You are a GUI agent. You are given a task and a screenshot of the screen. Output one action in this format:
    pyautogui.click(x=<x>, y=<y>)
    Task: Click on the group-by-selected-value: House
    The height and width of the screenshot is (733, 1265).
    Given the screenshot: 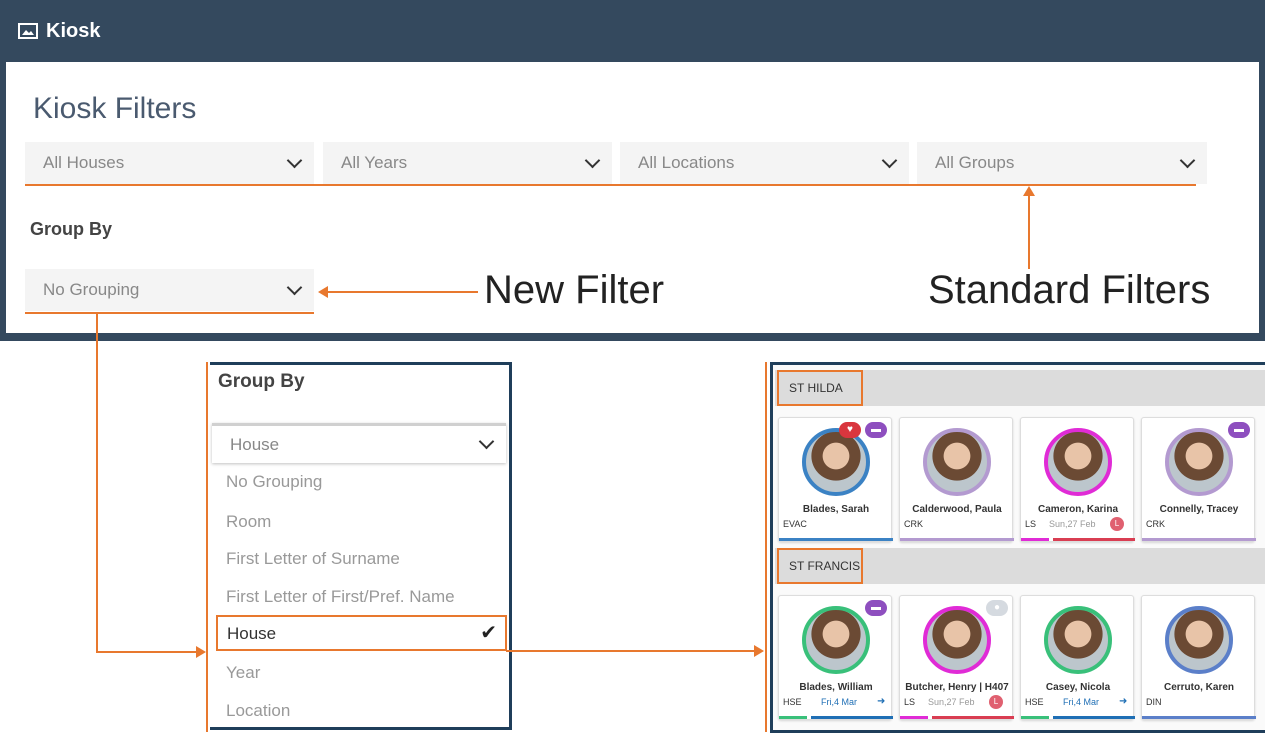 What is the action you would take?
    pyautogui.click(x=255, y=444)
    